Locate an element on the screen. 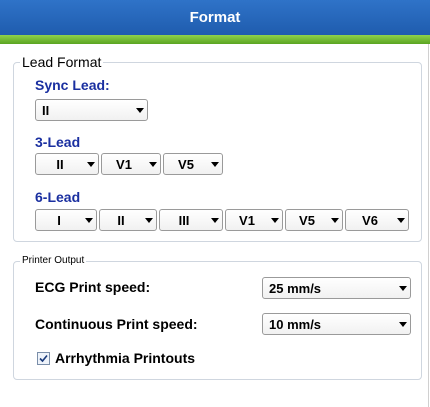 The width and height of the screenshot is (430, 407). continuous-print-speed-value: 10 mm/s is located at coordinates (295, 324).